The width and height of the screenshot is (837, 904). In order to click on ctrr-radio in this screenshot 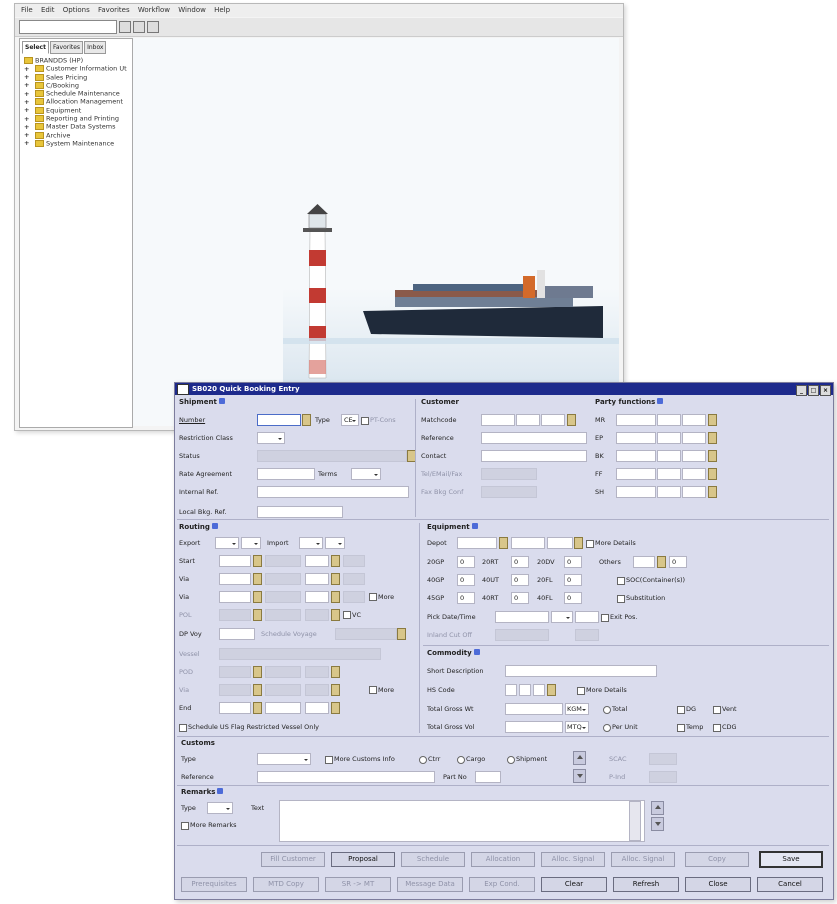, I will do `click(423, 760)`.